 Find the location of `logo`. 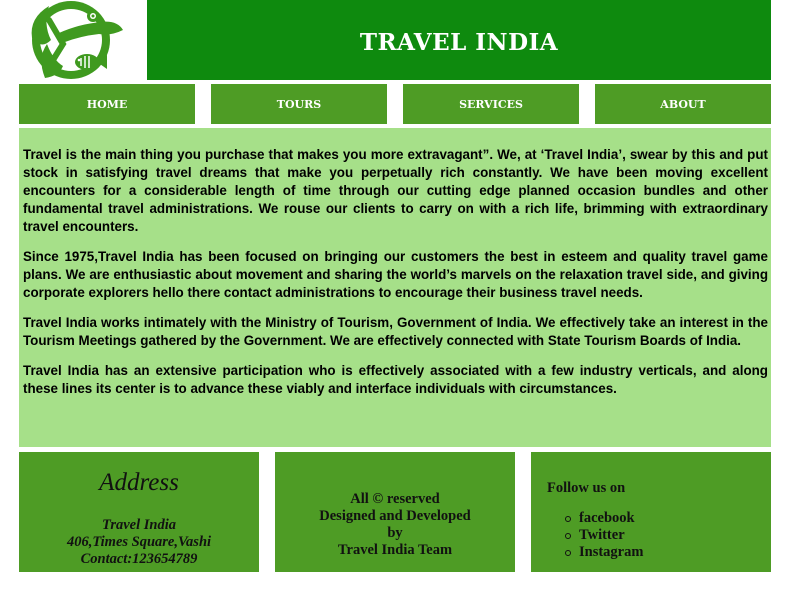

logo is located at coordinates (79, 40).